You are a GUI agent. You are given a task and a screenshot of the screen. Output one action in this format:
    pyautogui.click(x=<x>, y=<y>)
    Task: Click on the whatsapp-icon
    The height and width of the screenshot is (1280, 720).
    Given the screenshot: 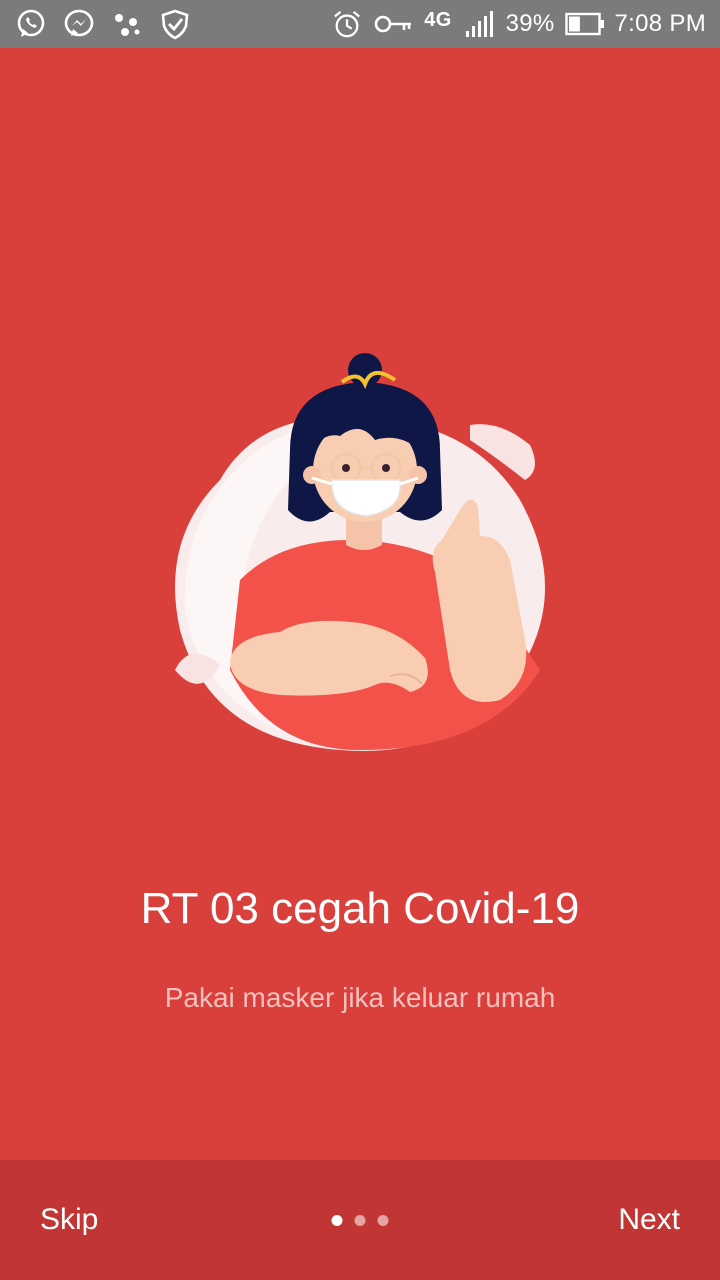 What is the action you would take?
    pyautogui.click(x=31, y=24)
    